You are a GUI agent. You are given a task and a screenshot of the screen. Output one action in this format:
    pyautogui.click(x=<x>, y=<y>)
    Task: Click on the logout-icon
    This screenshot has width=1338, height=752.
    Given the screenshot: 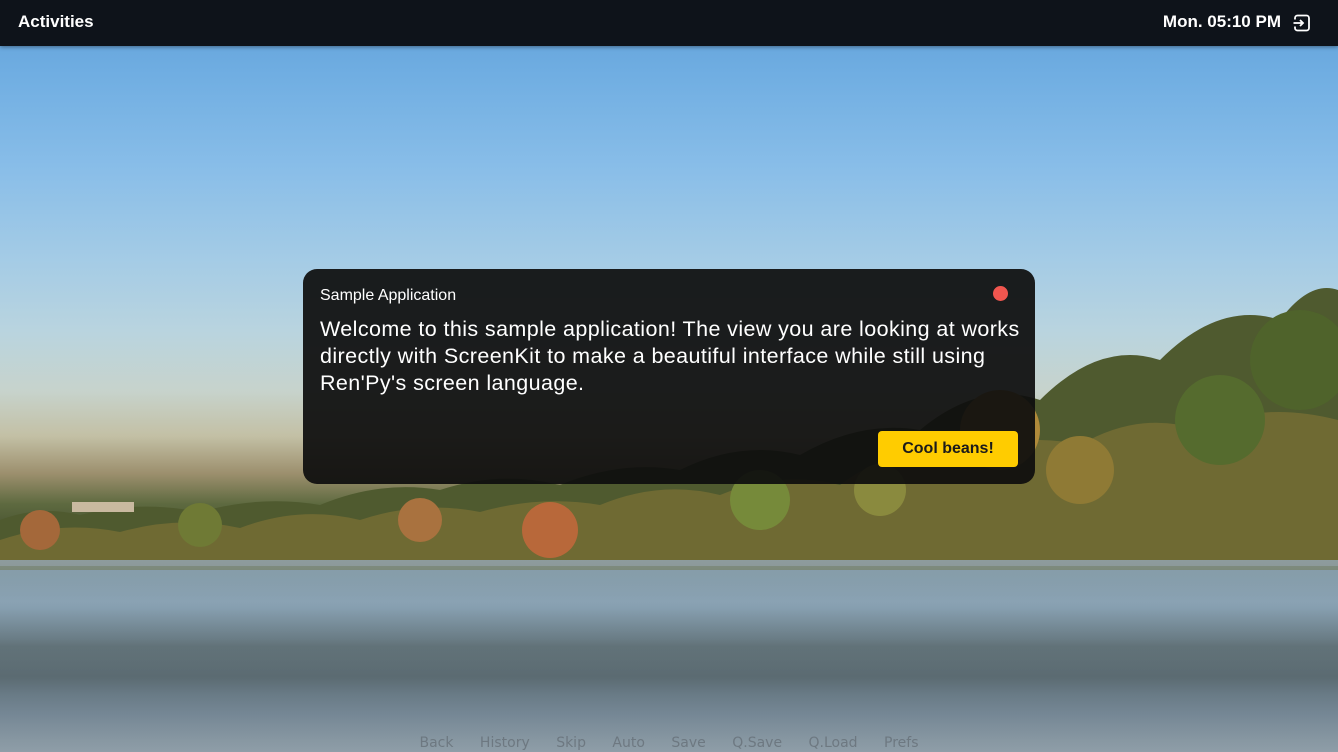 What is the action you would take?
    pyautogui.click(x=1302, y=23)
    